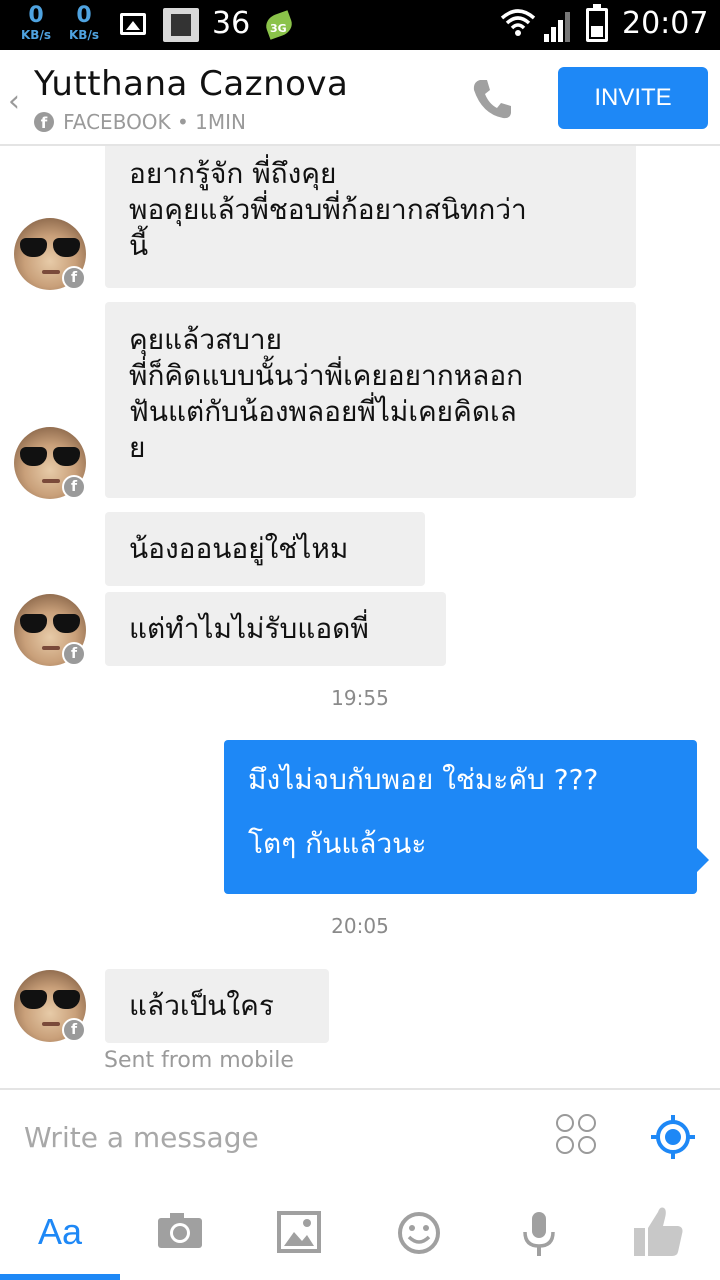  What do you see at coordinates (249, 628) in the screenshot?
I see `message-line: แต่ทำไมไม่รับแอดพี่` at bounding box center [249, 628].